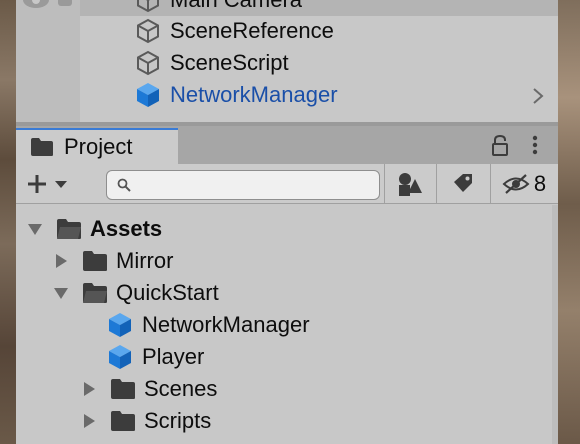 The image size is (580, 444). What do you see at coordinates (226, 324) in the screenshot?
I see `tree-item-label: NetworkManager` at bounding box center [226, 324].